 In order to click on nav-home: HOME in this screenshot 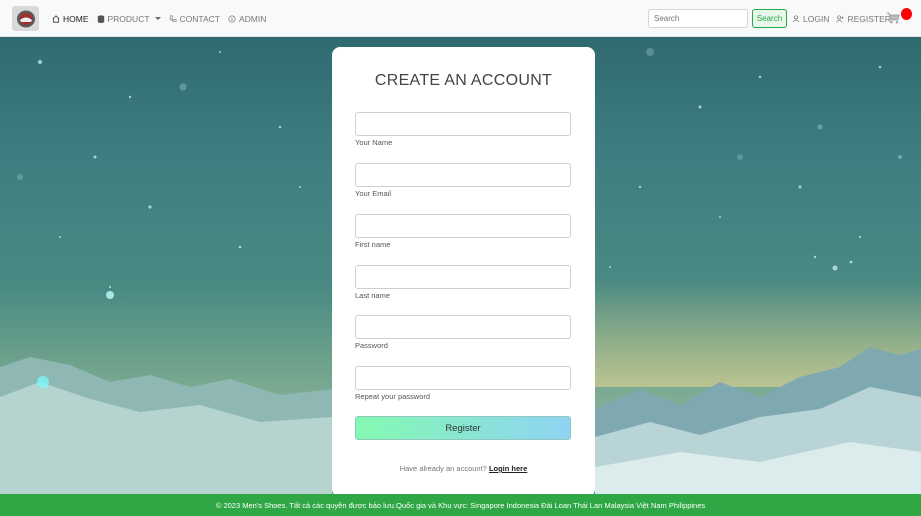, I will do `click(70, 19)`.